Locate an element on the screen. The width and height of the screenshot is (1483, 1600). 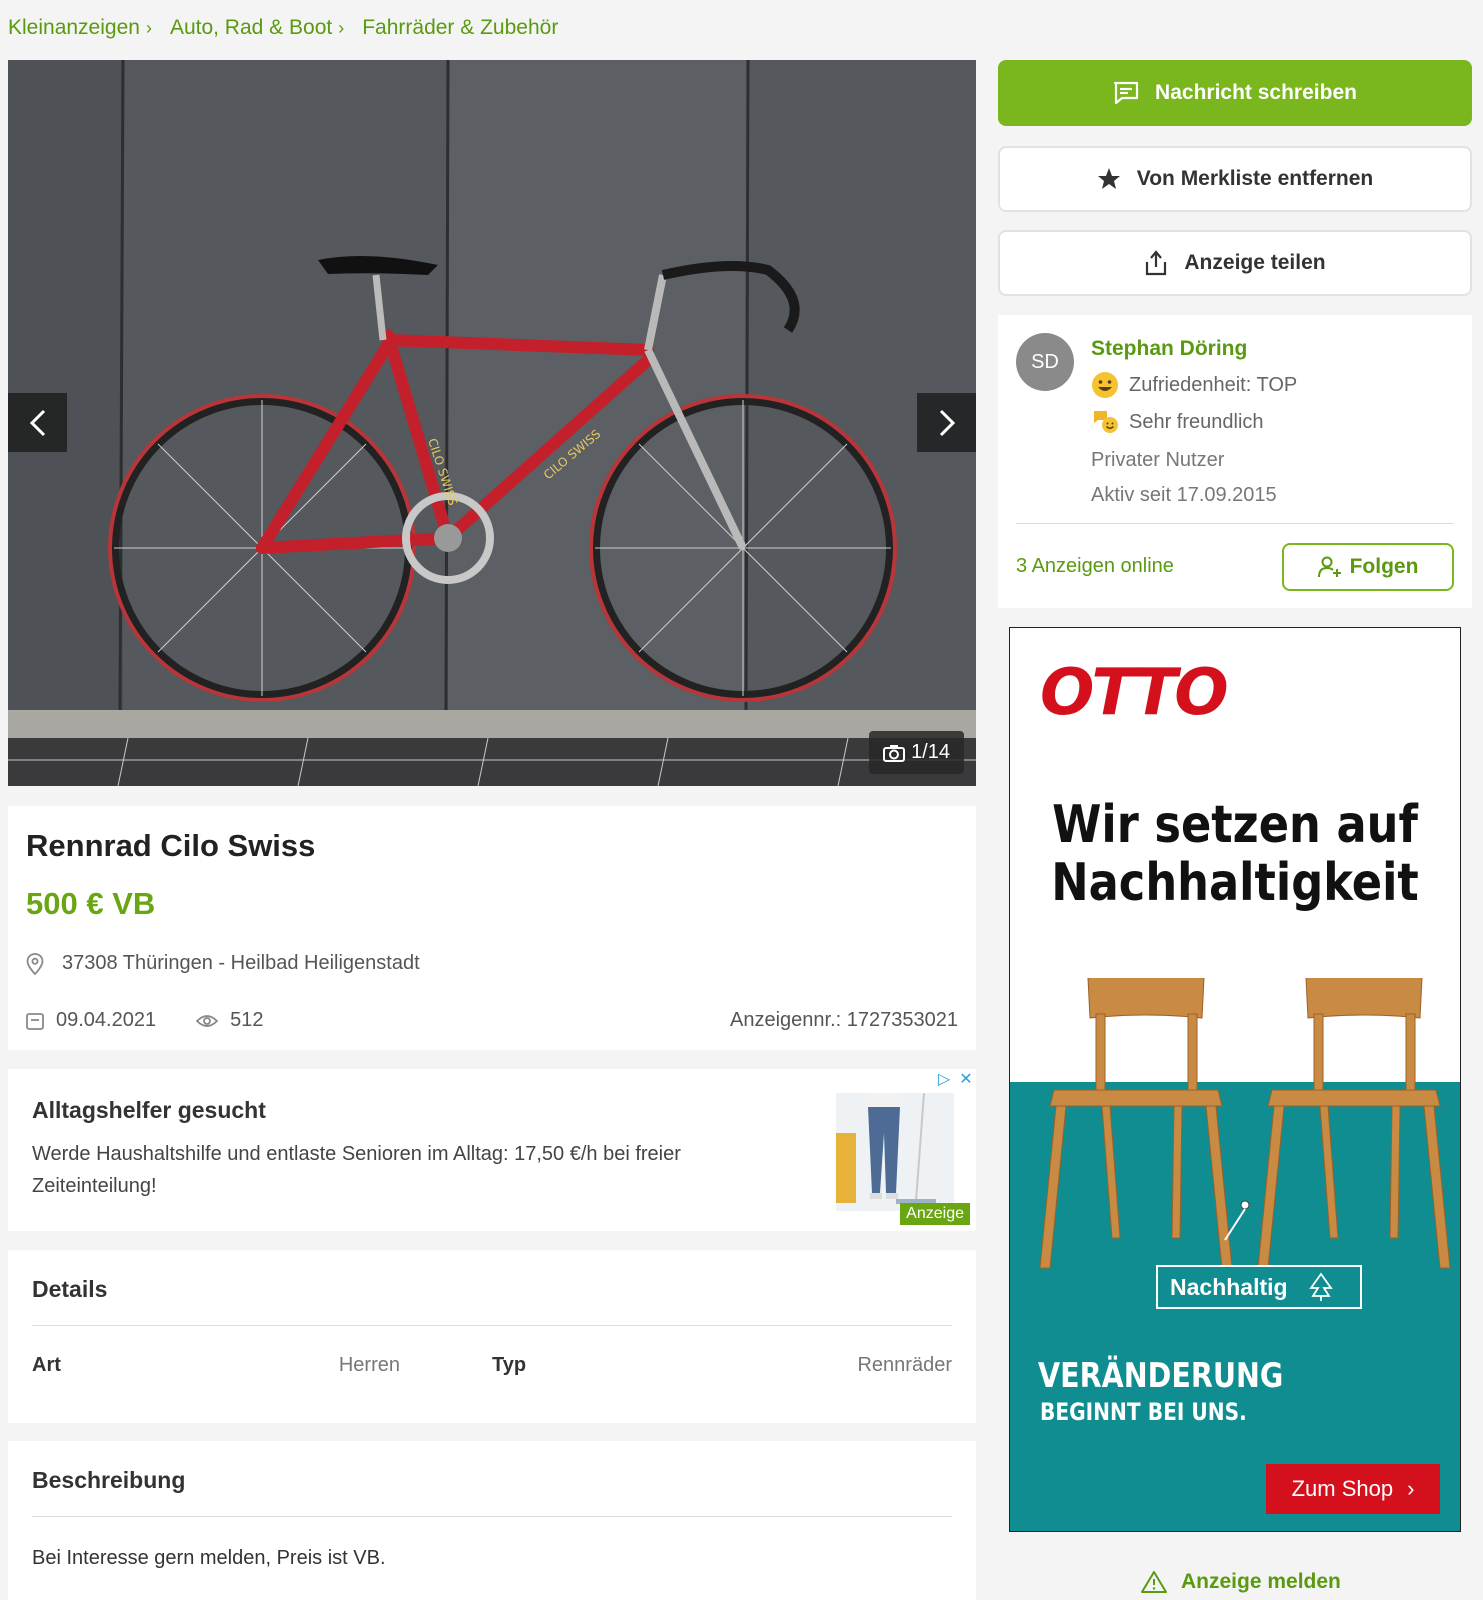
gallery-next-button is located at coordinates (946, 422).